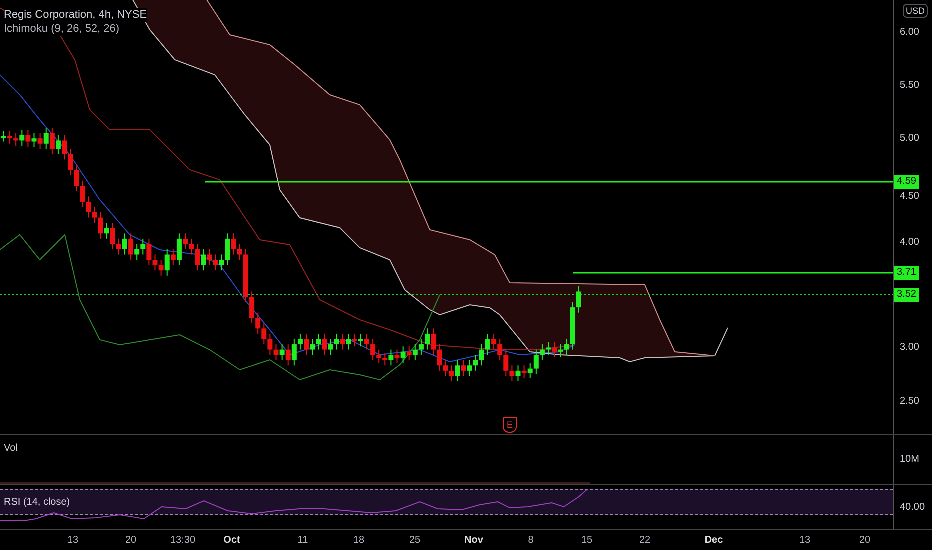 This screenshot has height=550, width=932. I want to click on price-tick: 4.00, so click(910, 243).